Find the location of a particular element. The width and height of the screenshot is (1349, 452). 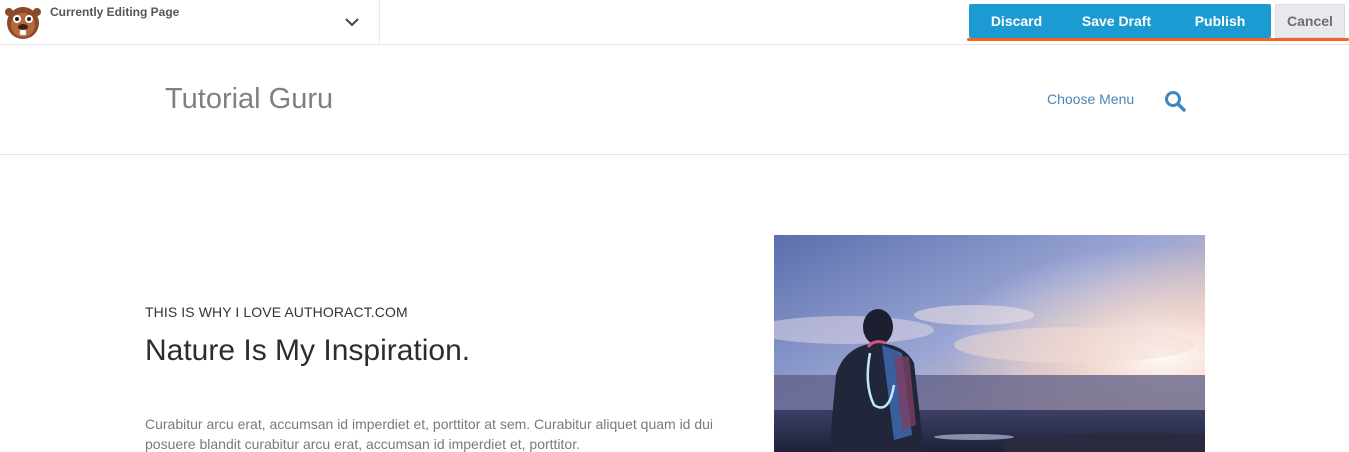

save-draft-button: Save Draft is located at coordinates (1116, 21).